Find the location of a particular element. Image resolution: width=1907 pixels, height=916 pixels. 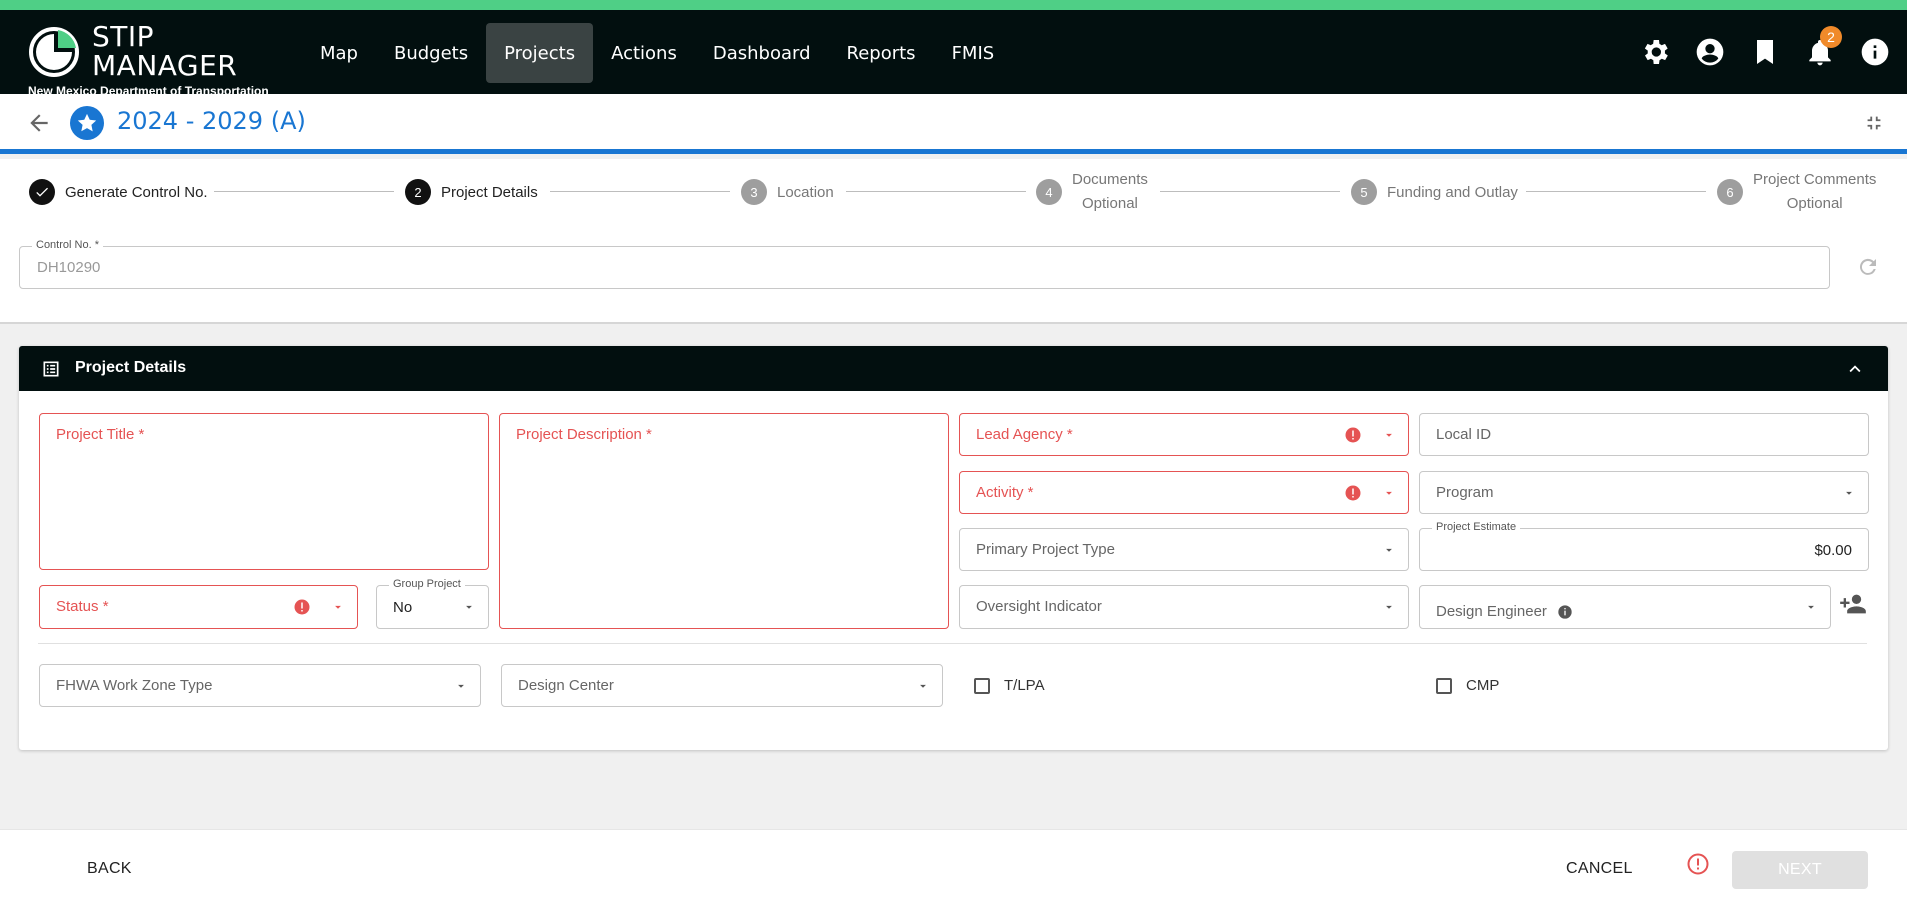

info-icon is located at coordinates (1875, 52).